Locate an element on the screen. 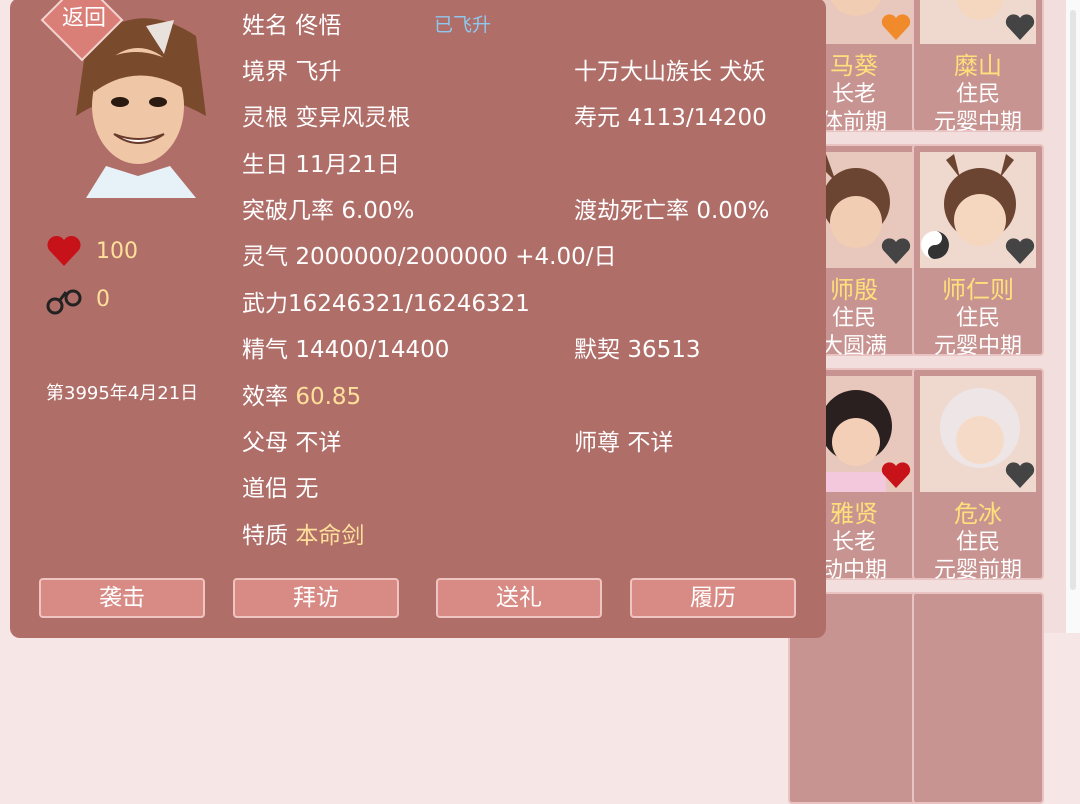 This screenshot has height=804, width=1080. partner-value: 无 is located at coordinates (307, 489).